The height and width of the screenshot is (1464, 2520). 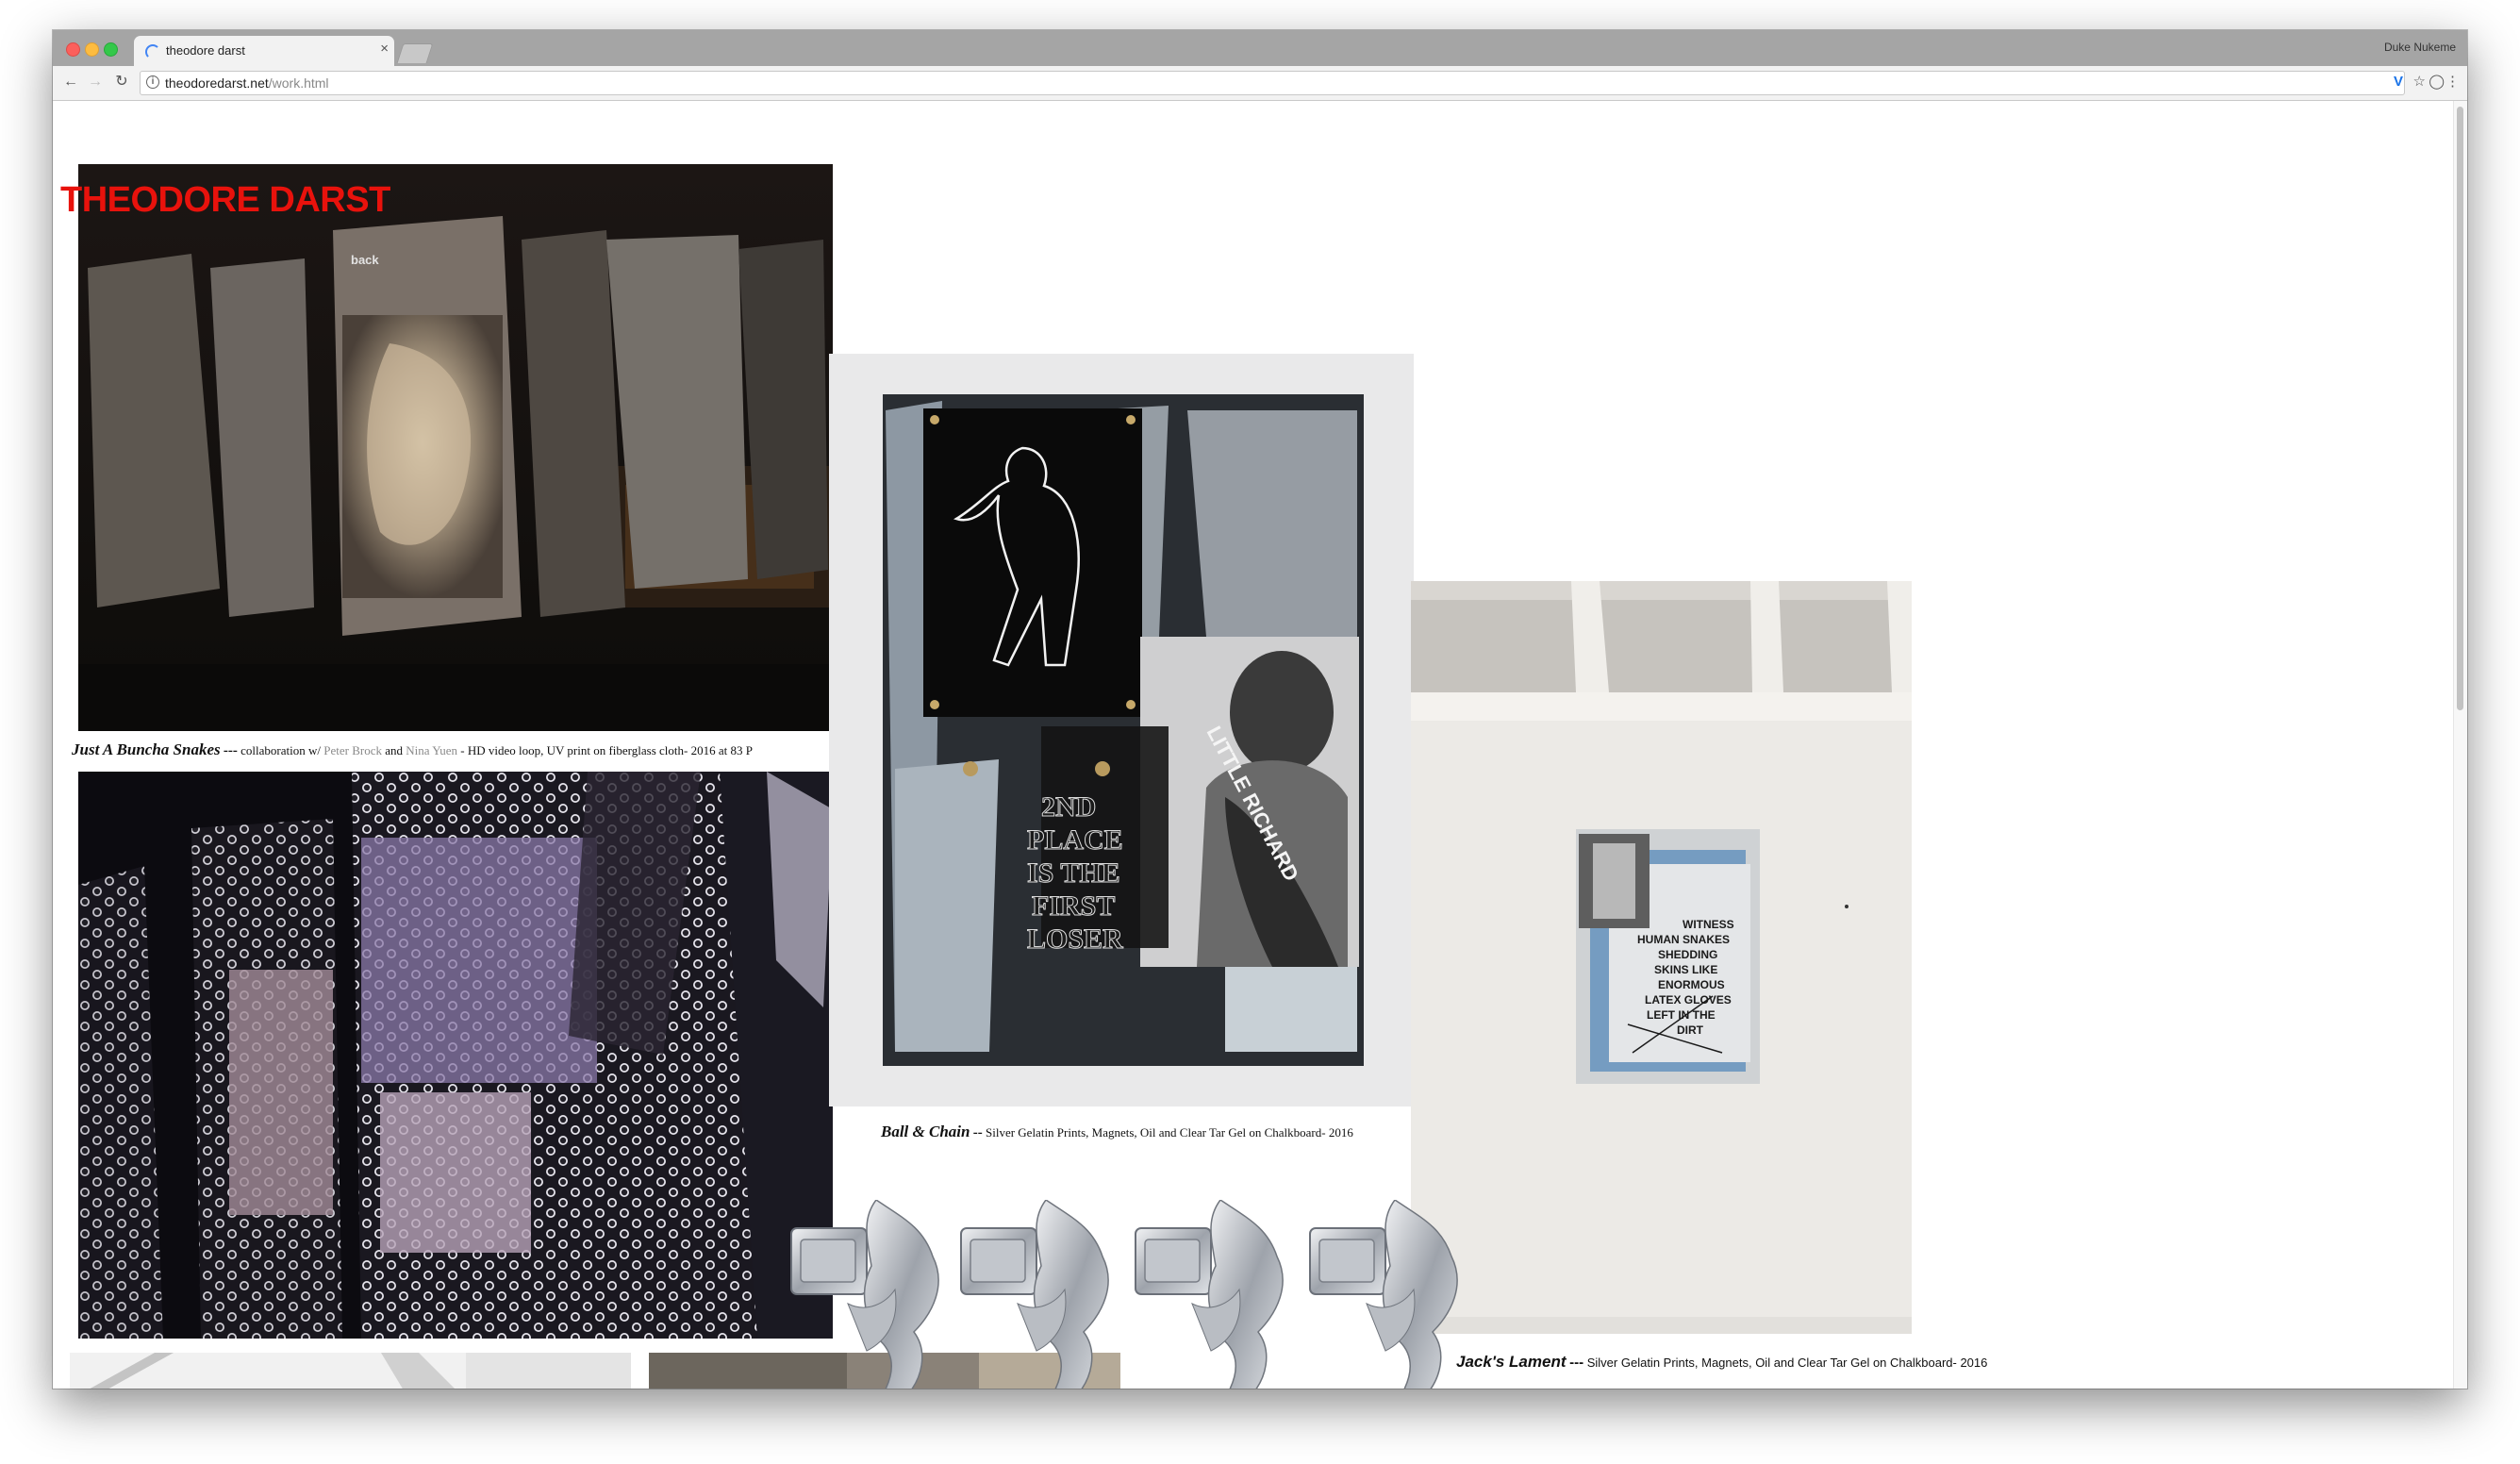 I want to click on chain-ornament-row, so click(x=1149, y=1295).